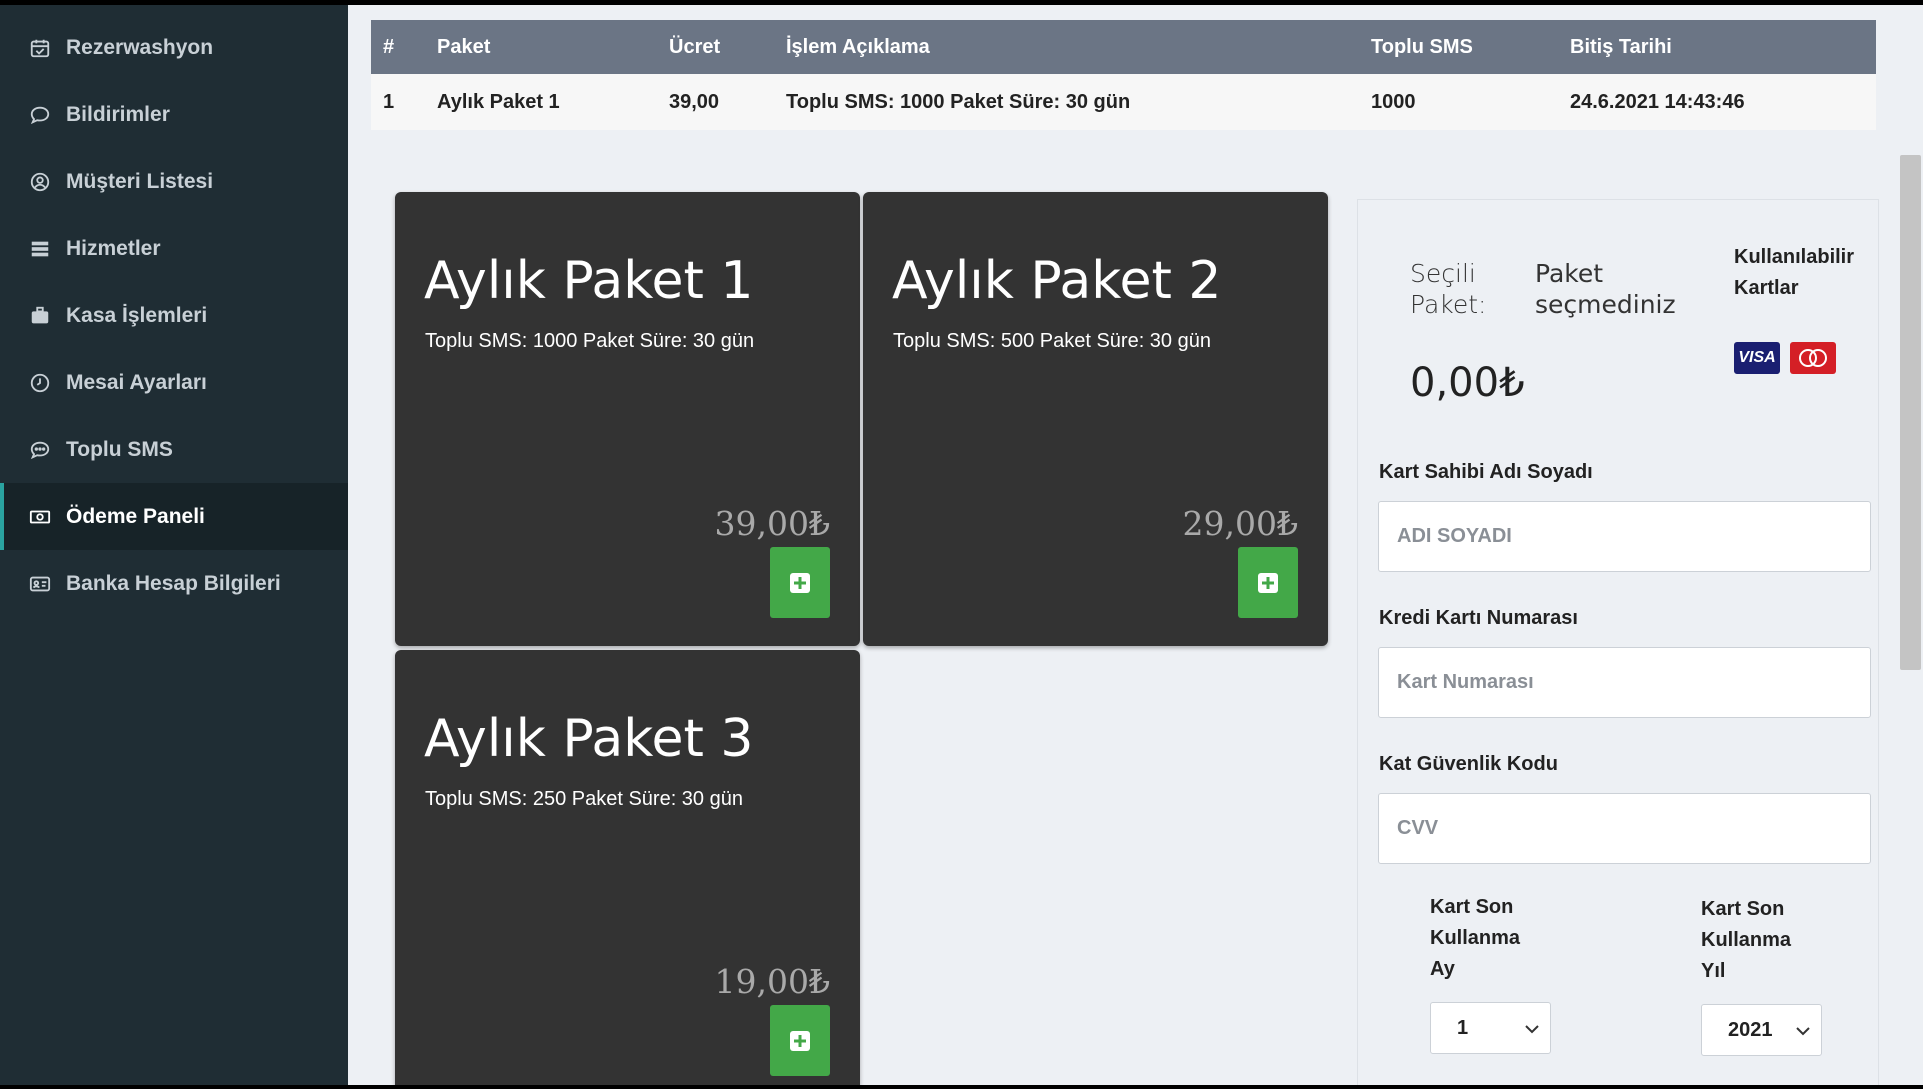 This screenshot has height=1089, width=1923. I want to click on sidebar-item-label: Banka Hesap Bilgileri, so click(173, 583).